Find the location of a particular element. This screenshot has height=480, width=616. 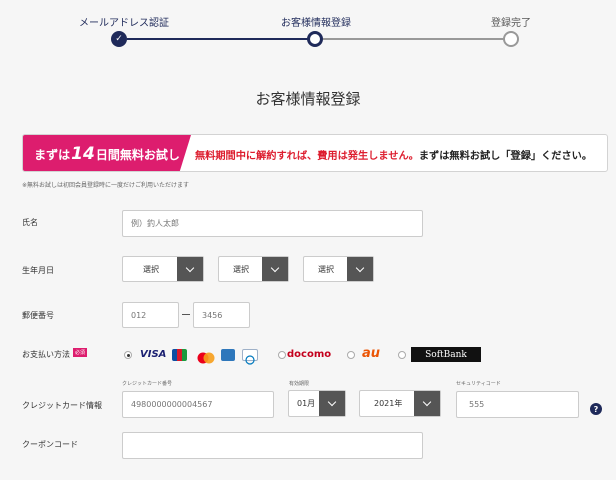

badge-suffix: 日間無料お試し is located at coordinates (137, 154).